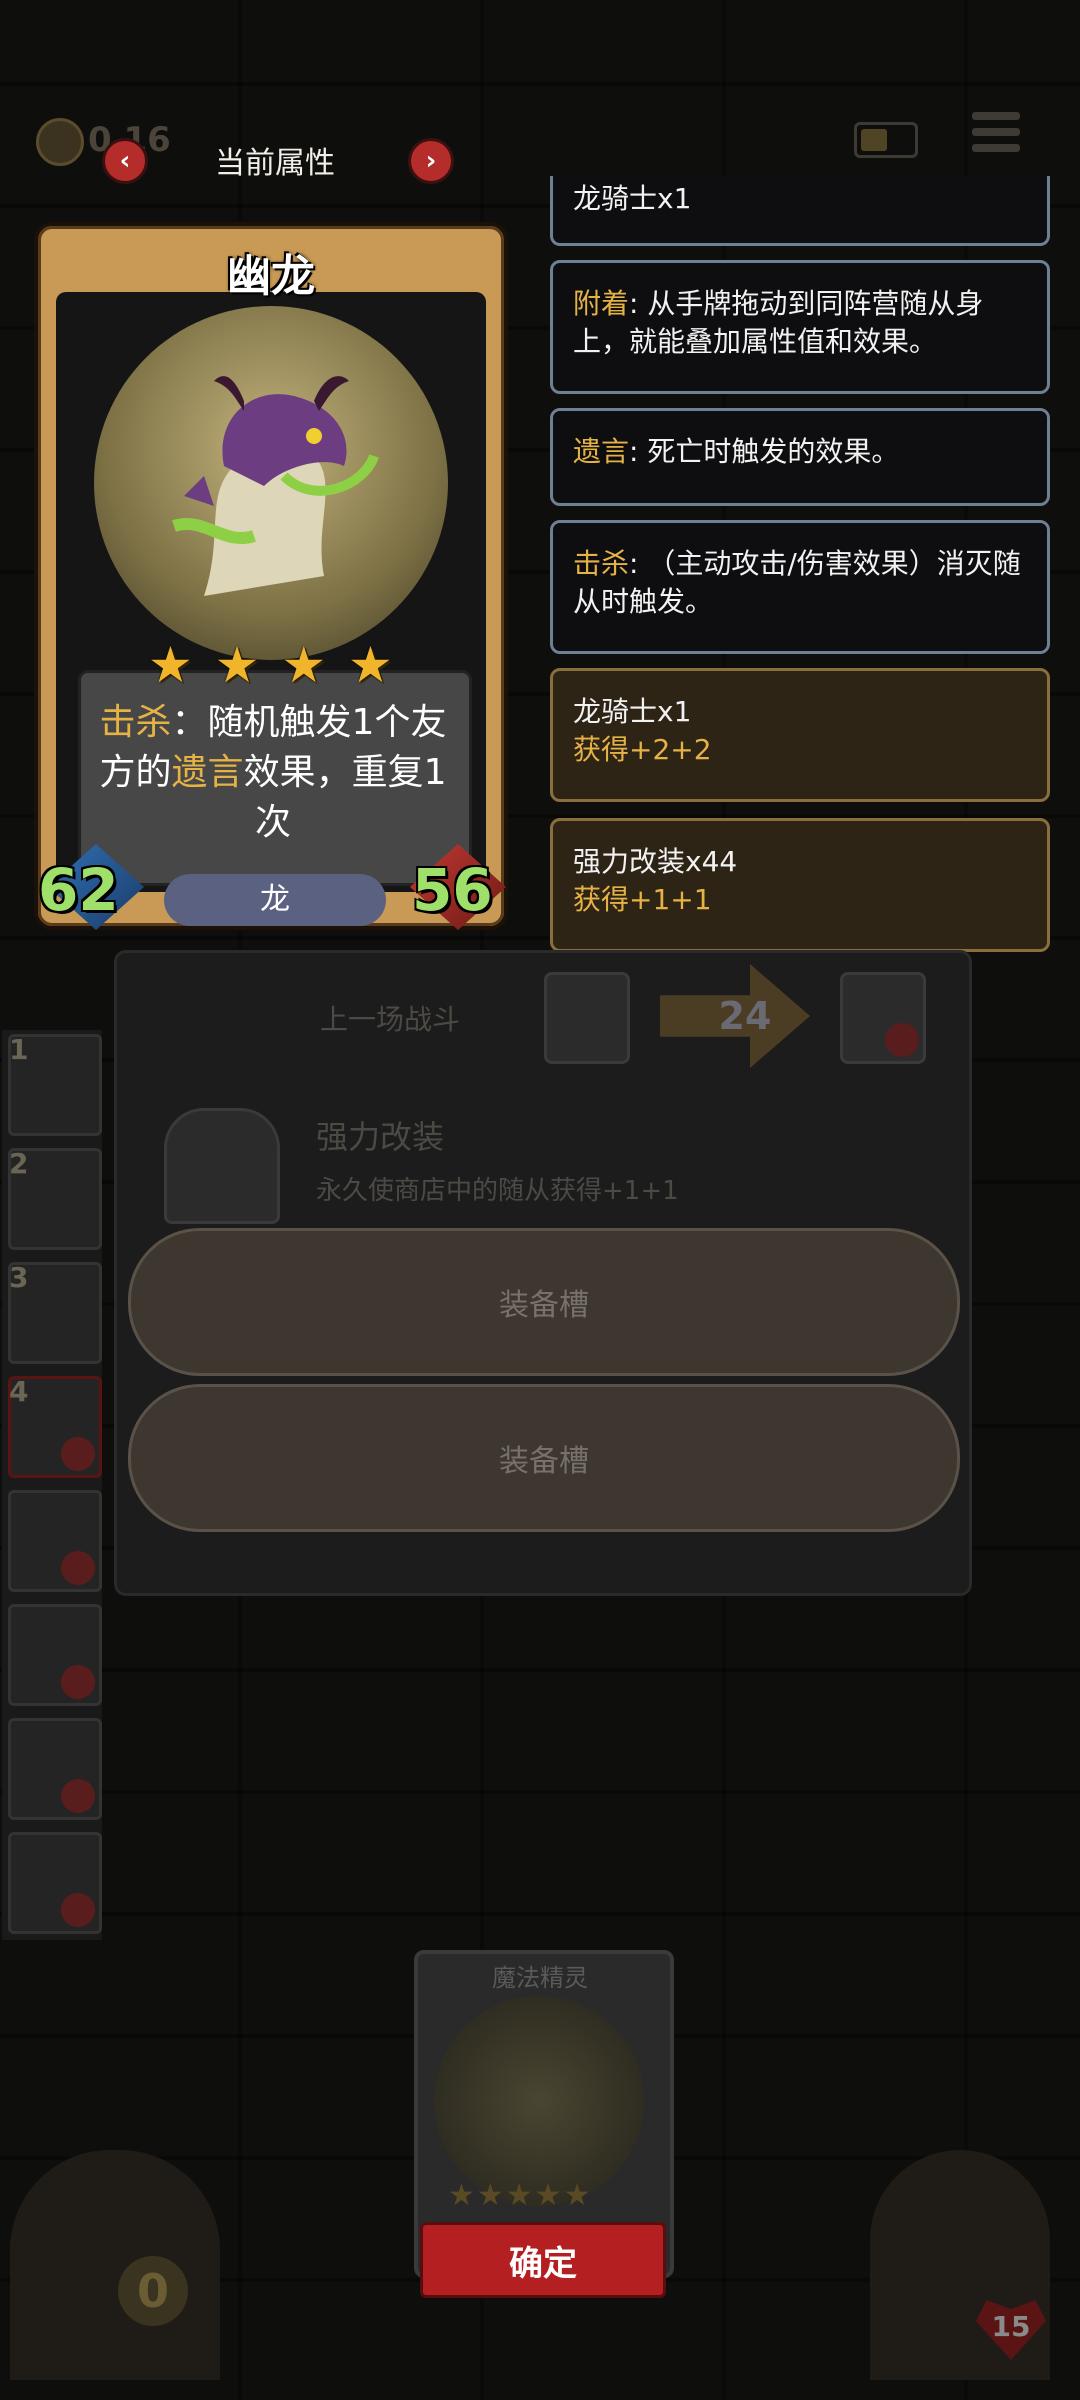  What do you see at coordinates (601, 303) in the screenshot?
I see `keyword-attach: 附着` at bounding box center [601, 303].